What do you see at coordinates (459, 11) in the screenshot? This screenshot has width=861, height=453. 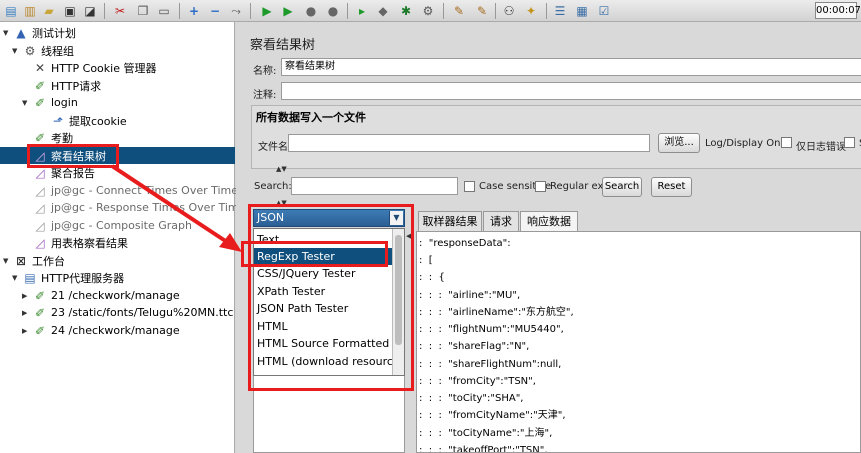 I see `clear-icon: ✎` at bounding box center [459, 11].